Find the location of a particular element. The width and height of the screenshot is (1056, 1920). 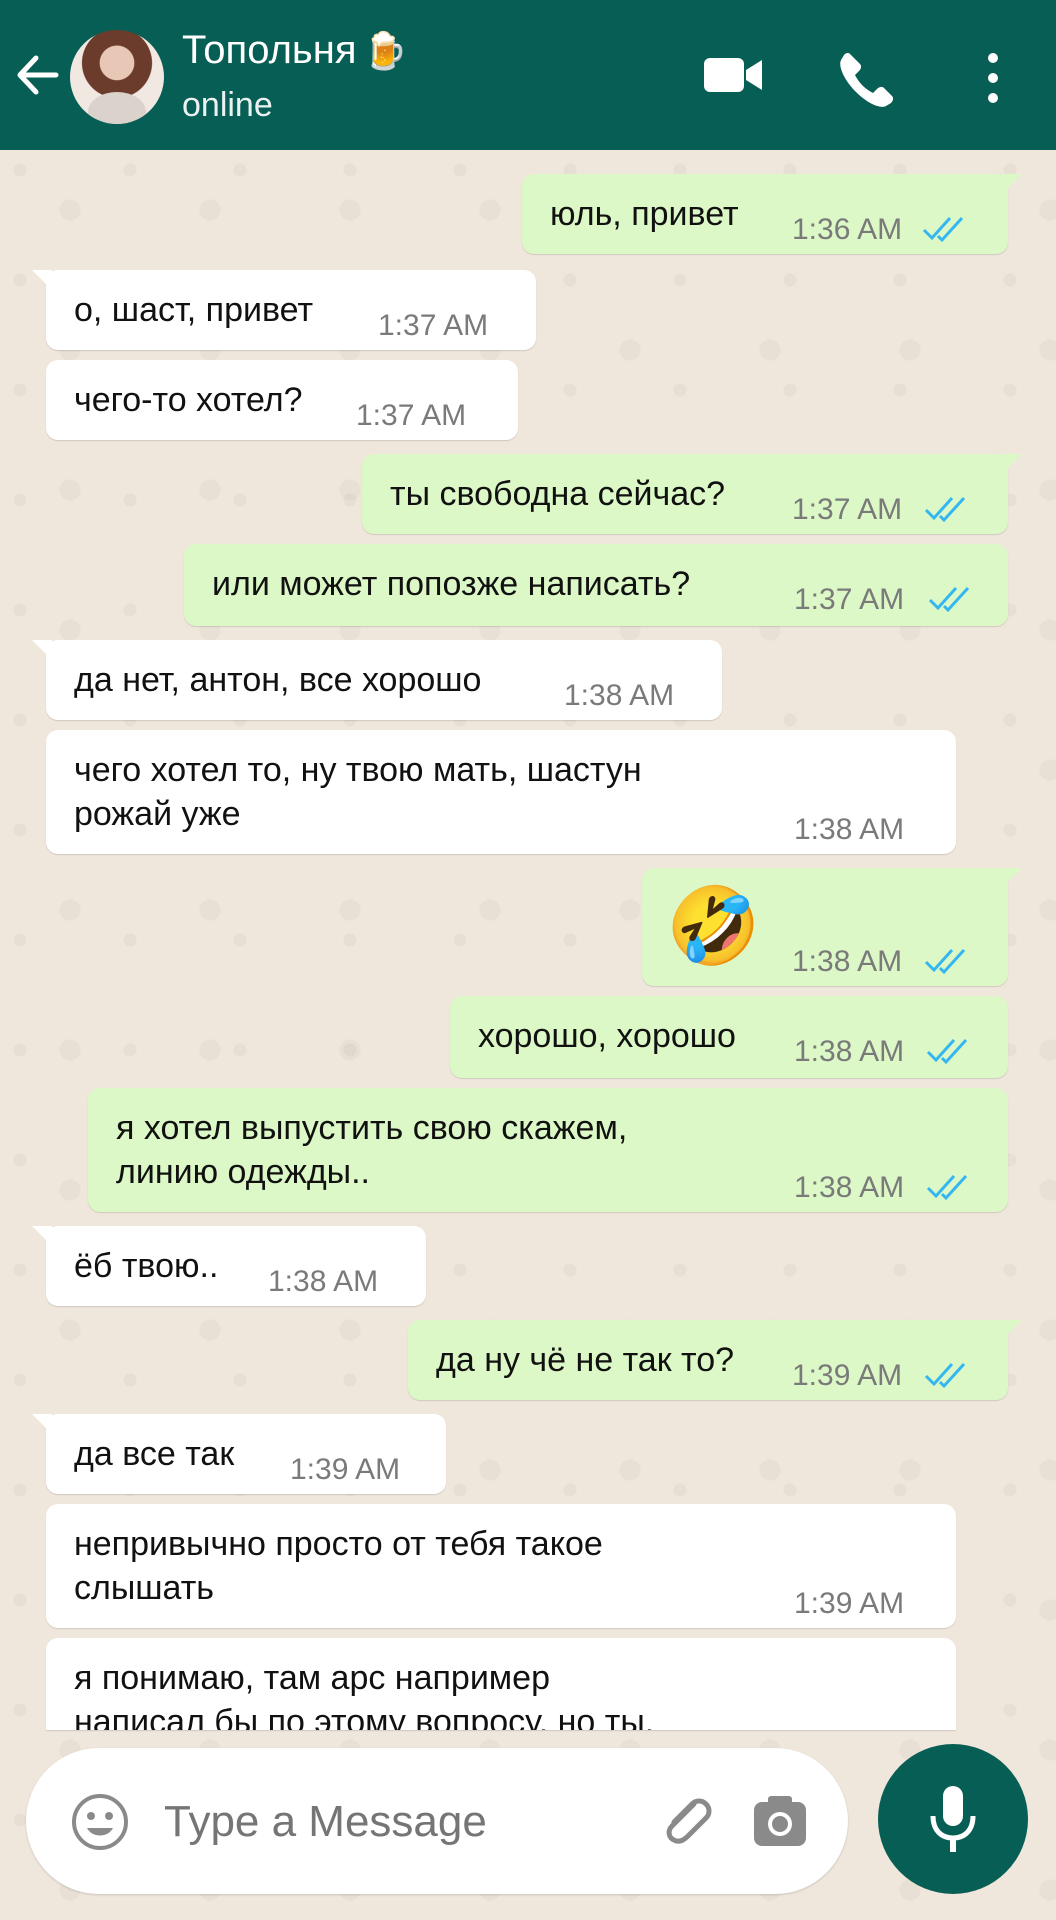

message-bubble-incoming: чего-то хотел? 1:37 AM is located at coordinates (282, 400).